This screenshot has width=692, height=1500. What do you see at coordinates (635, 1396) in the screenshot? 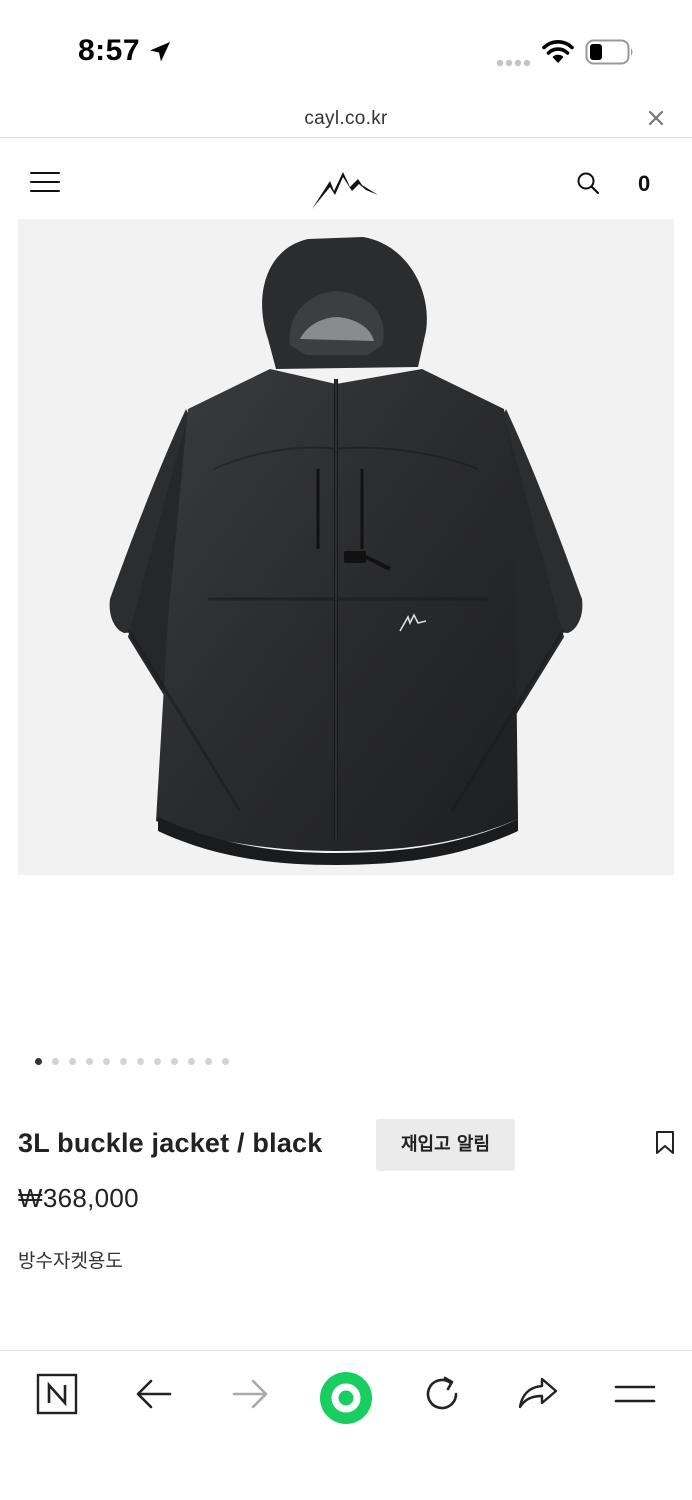
I see `menu-lines-icon` at bounding box center [635, 1396].